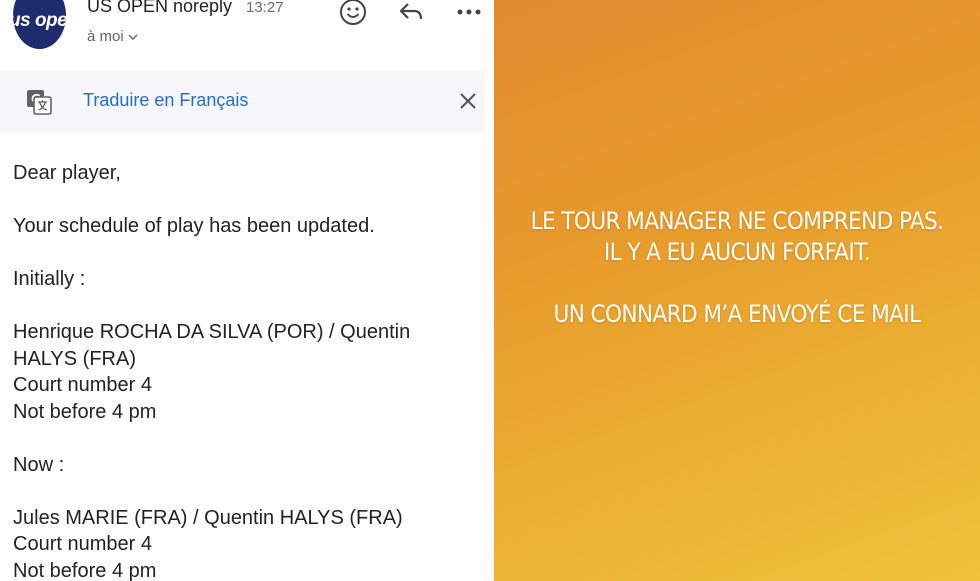 Image resolution: width=980 pixels, height=581 pixels. Describe the element at coordinates (737, 252) in the screenshot. I see `story-line-2: IL Y A EU AUCUN FORFAIT.` at that location.